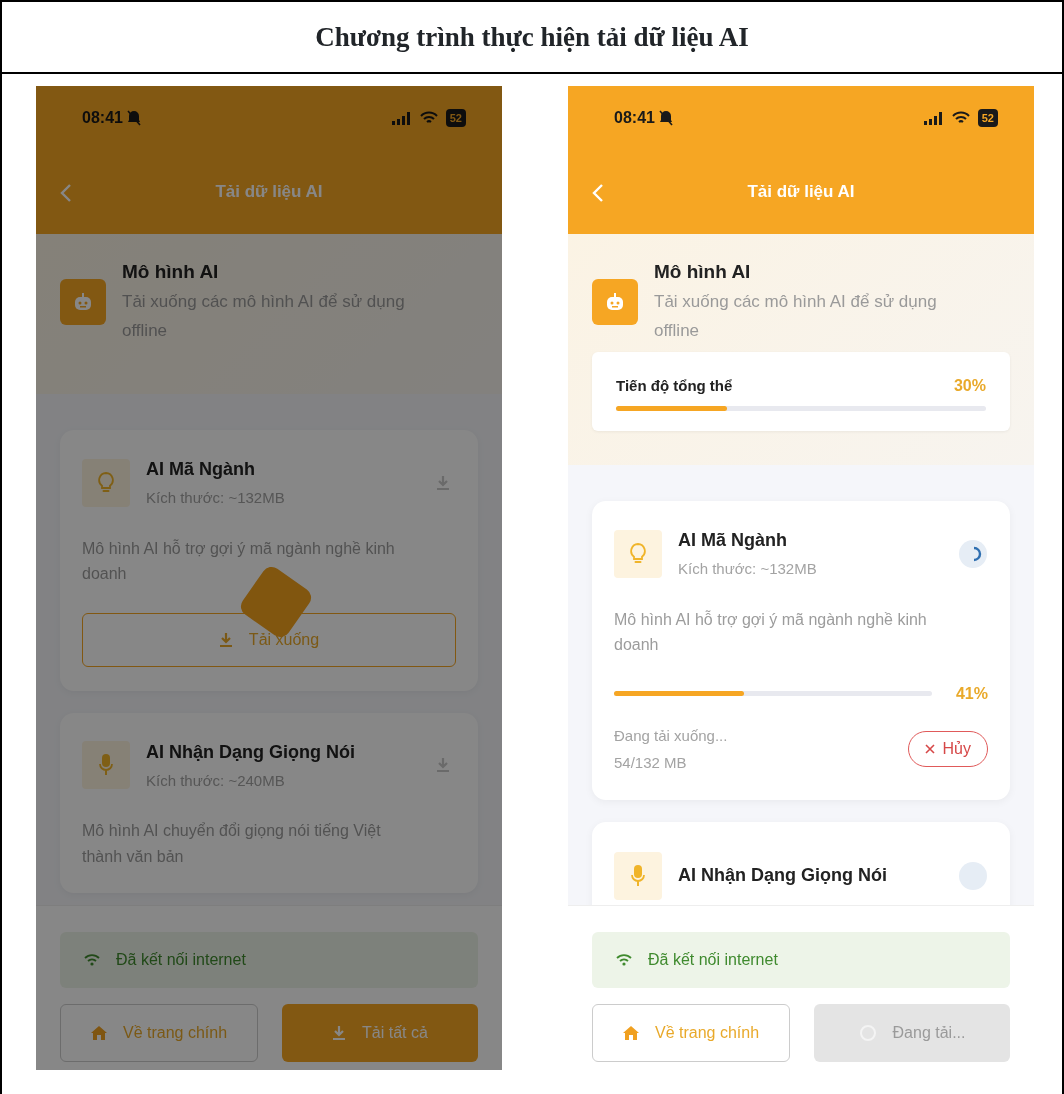 The width and height of the screenshot is (1064, 1094). What do you see at coordinates (674, 385) in the screenshot?
I see `progress-label: Tiến độ tổng thể` at bounding box center [674, 385].